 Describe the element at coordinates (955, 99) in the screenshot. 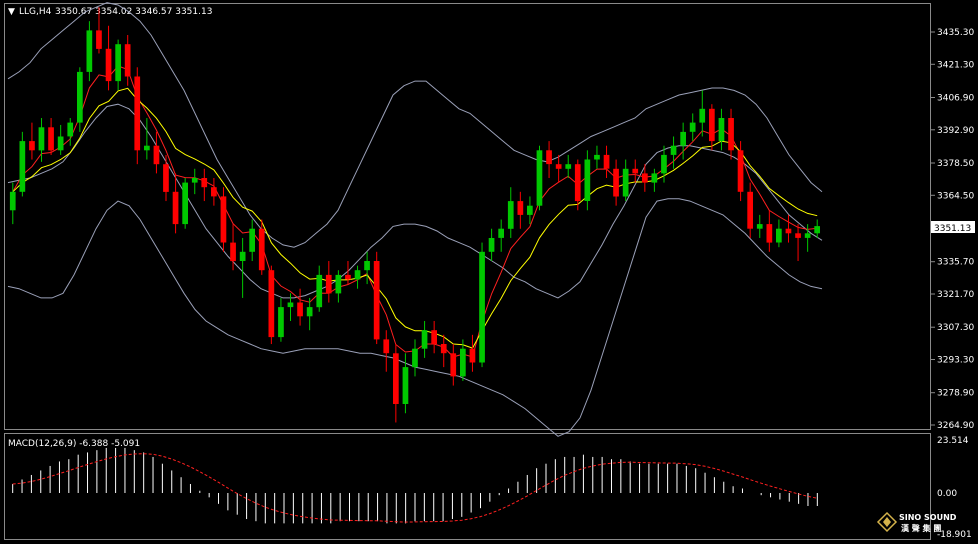

I see `price-tick-label: 3406.90` at that location.